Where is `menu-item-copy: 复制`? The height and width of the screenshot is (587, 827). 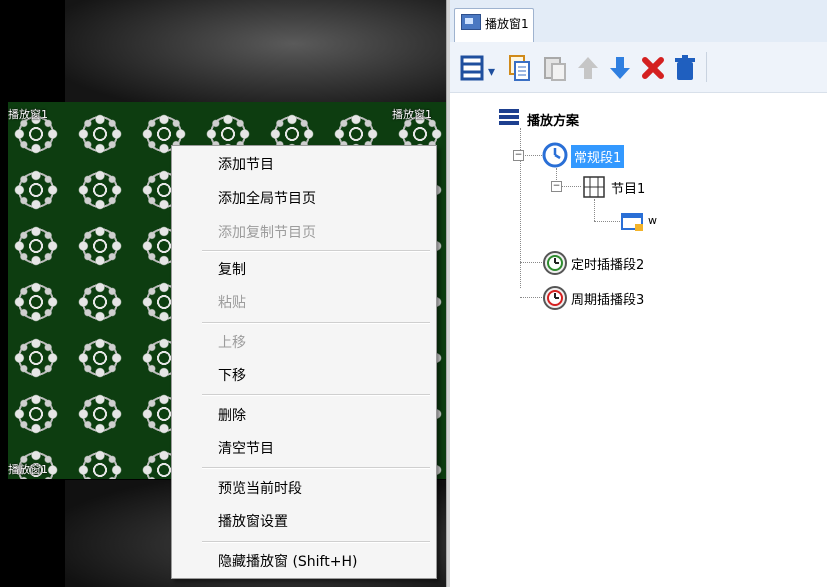 menu-item-copy: 复制 is located at coordinates (232, 269).